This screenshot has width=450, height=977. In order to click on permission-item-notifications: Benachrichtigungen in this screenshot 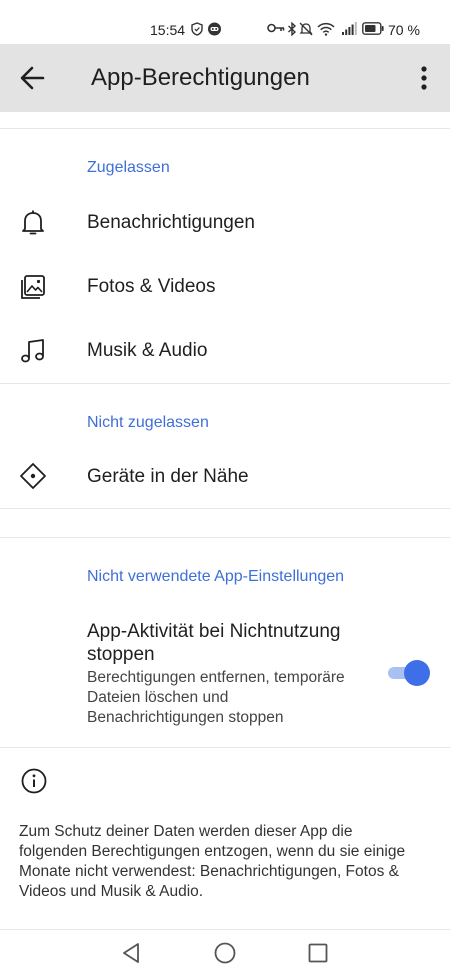, I will do `click(225, 222)`.